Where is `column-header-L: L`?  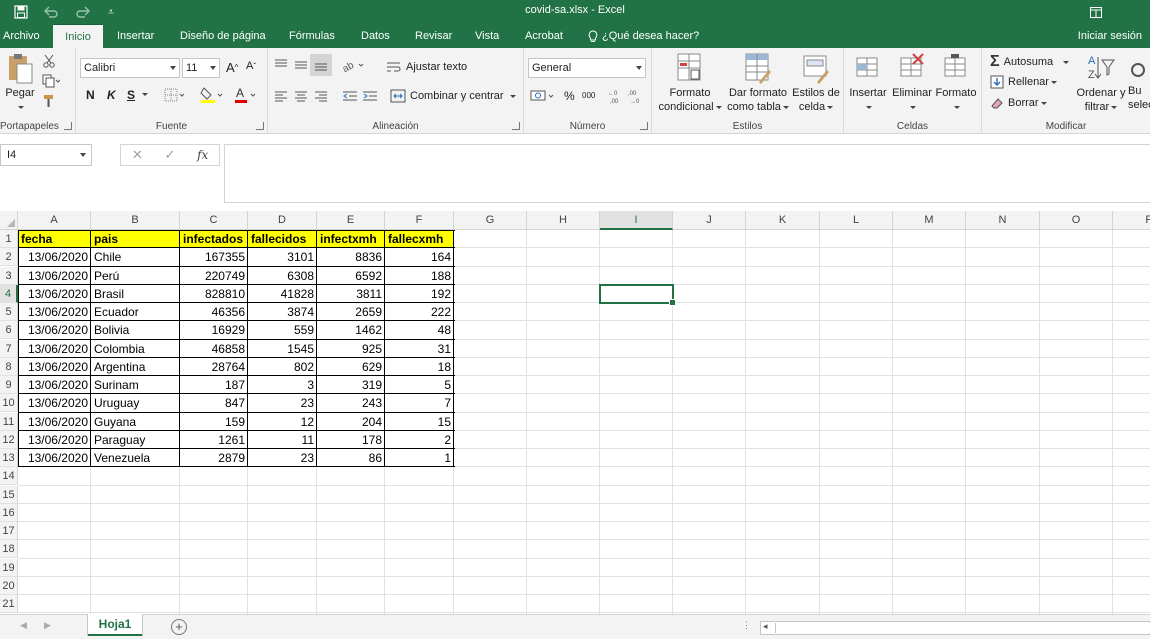
column-header-L: L is located at coordinates (856, 220).